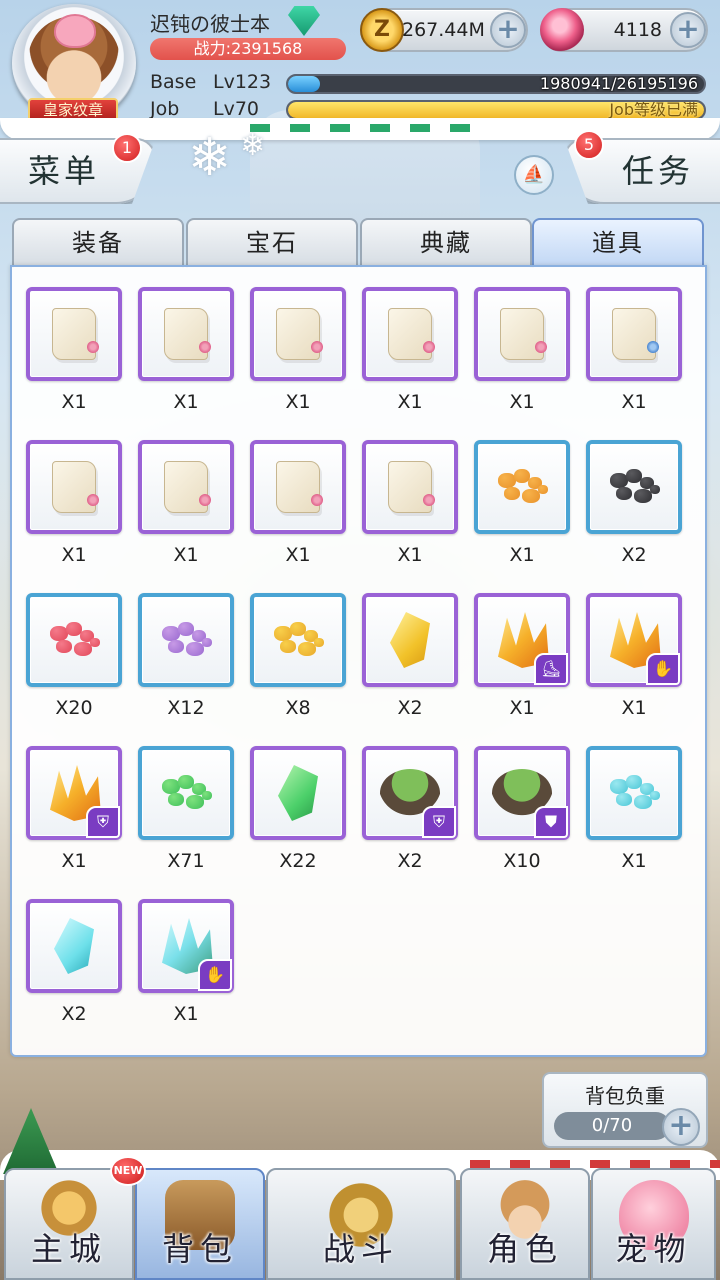 This screenshot has height=1280, width=720. Describe the element at coordinates (446, 243) in the screenshot. I see `tab-collection: 典藏` at that location.